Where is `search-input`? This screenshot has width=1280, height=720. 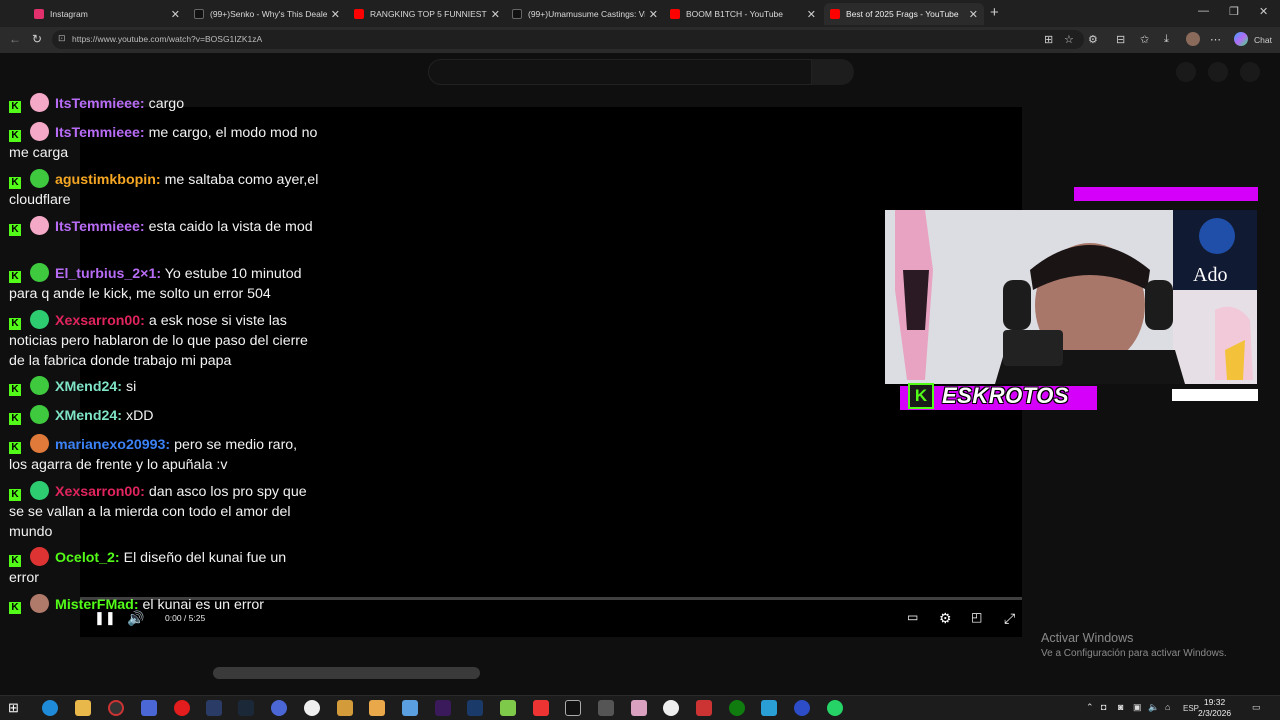
search-input is located at coordinates (620, 72).